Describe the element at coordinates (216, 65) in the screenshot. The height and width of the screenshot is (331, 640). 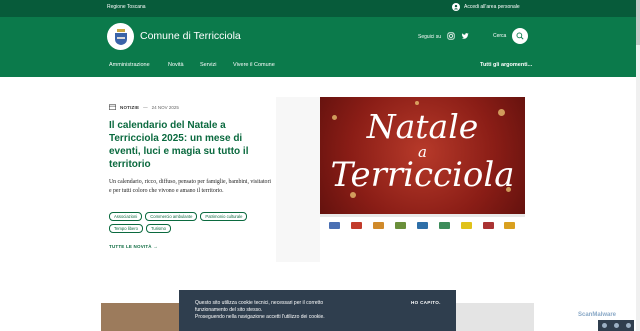
I see `nav-item-servizi: Servizi` at that location.